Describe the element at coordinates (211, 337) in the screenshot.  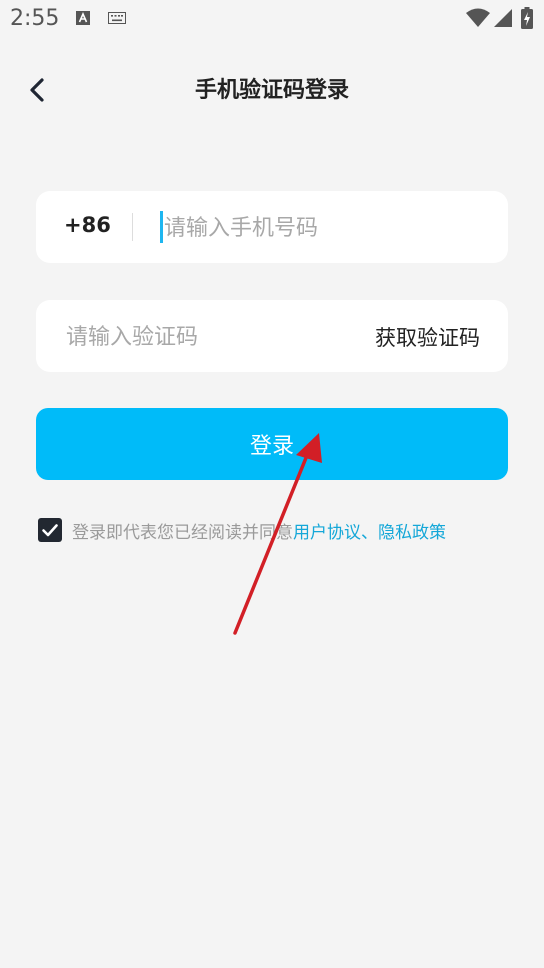
I see `code-input` at that location.